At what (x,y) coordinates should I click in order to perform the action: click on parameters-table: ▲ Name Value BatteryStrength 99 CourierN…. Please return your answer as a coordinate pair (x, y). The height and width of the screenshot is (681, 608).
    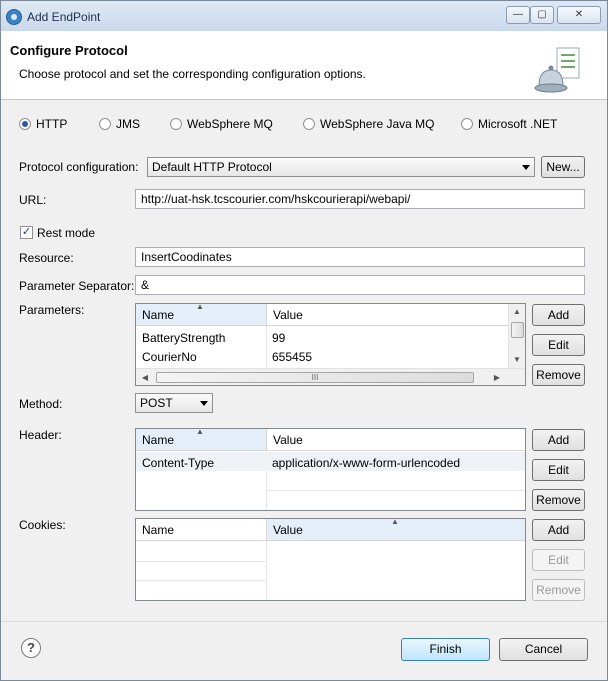
    Looking at the image, I should click on (330, 344).